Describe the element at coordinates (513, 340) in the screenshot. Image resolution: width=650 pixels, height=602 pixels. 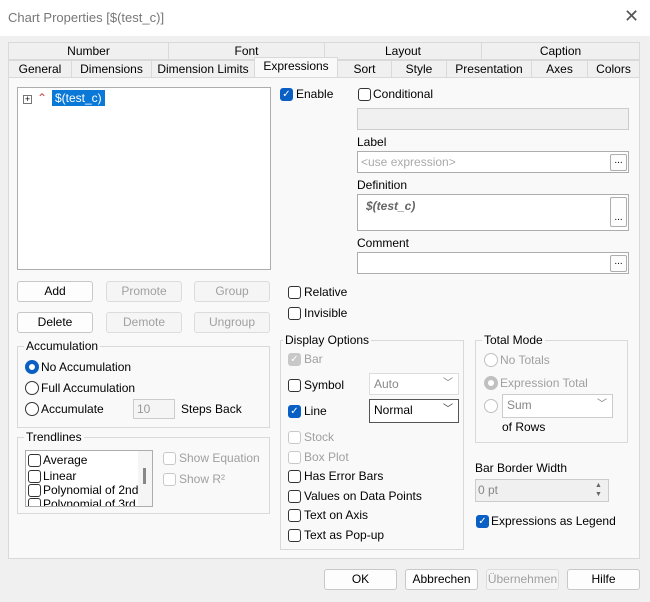
I see `total-mode-title: Total Mode` at that location.